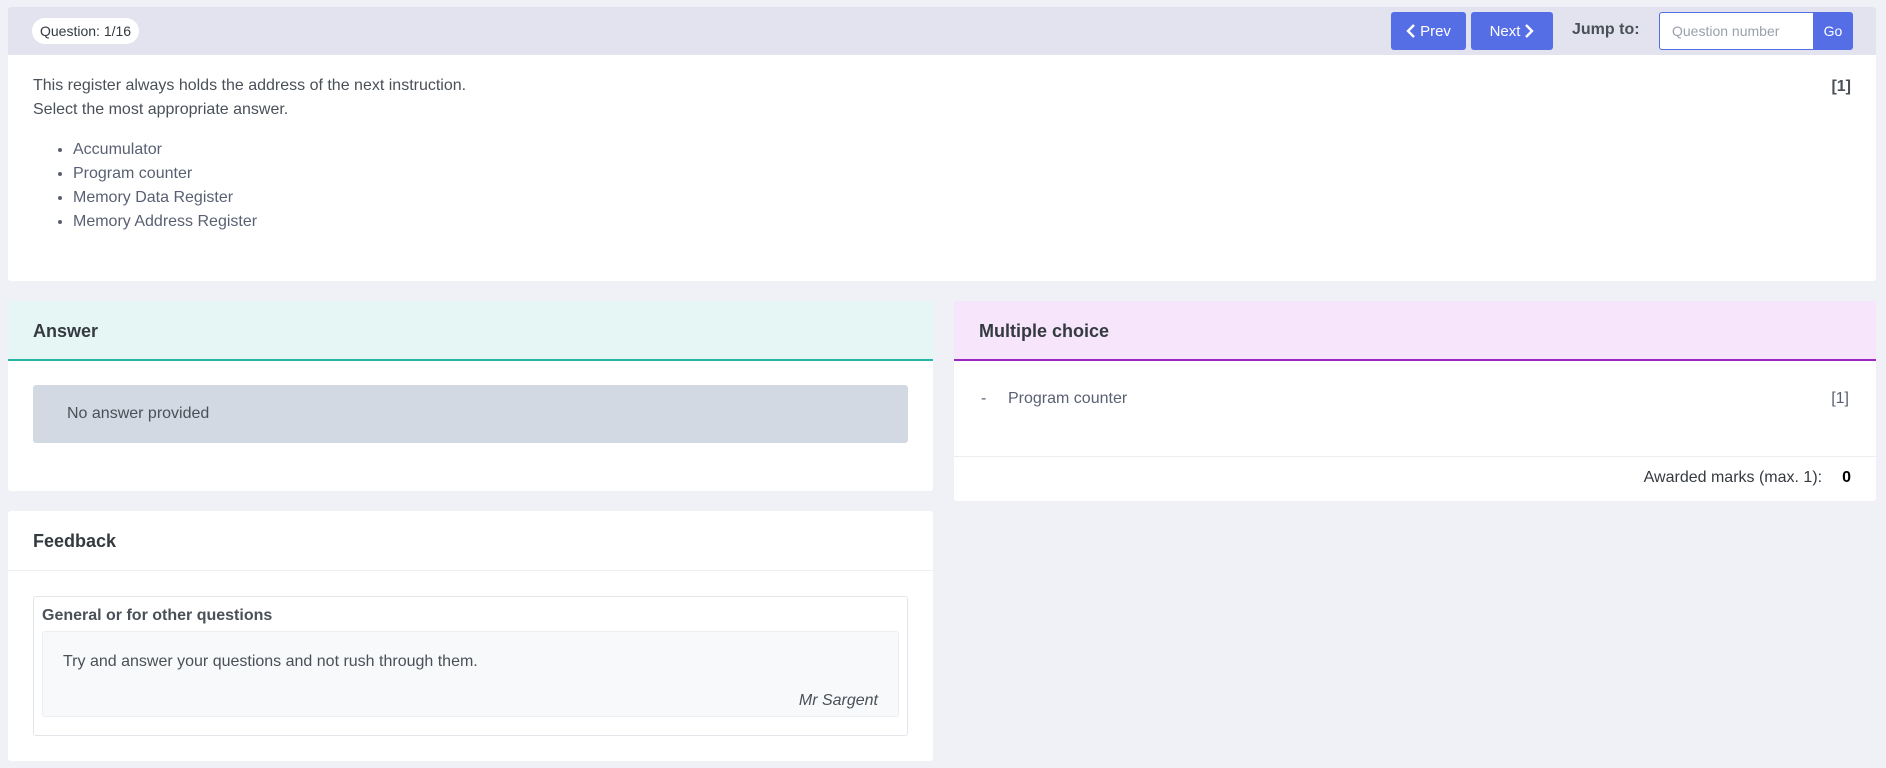 Image resolution: width=1886 pixels, height=768 pixels. What do you see at coordinates (157, 615) in the screenshot?
I see `feedback-section-title: General or for other questions` at bounding box center [157, 615].